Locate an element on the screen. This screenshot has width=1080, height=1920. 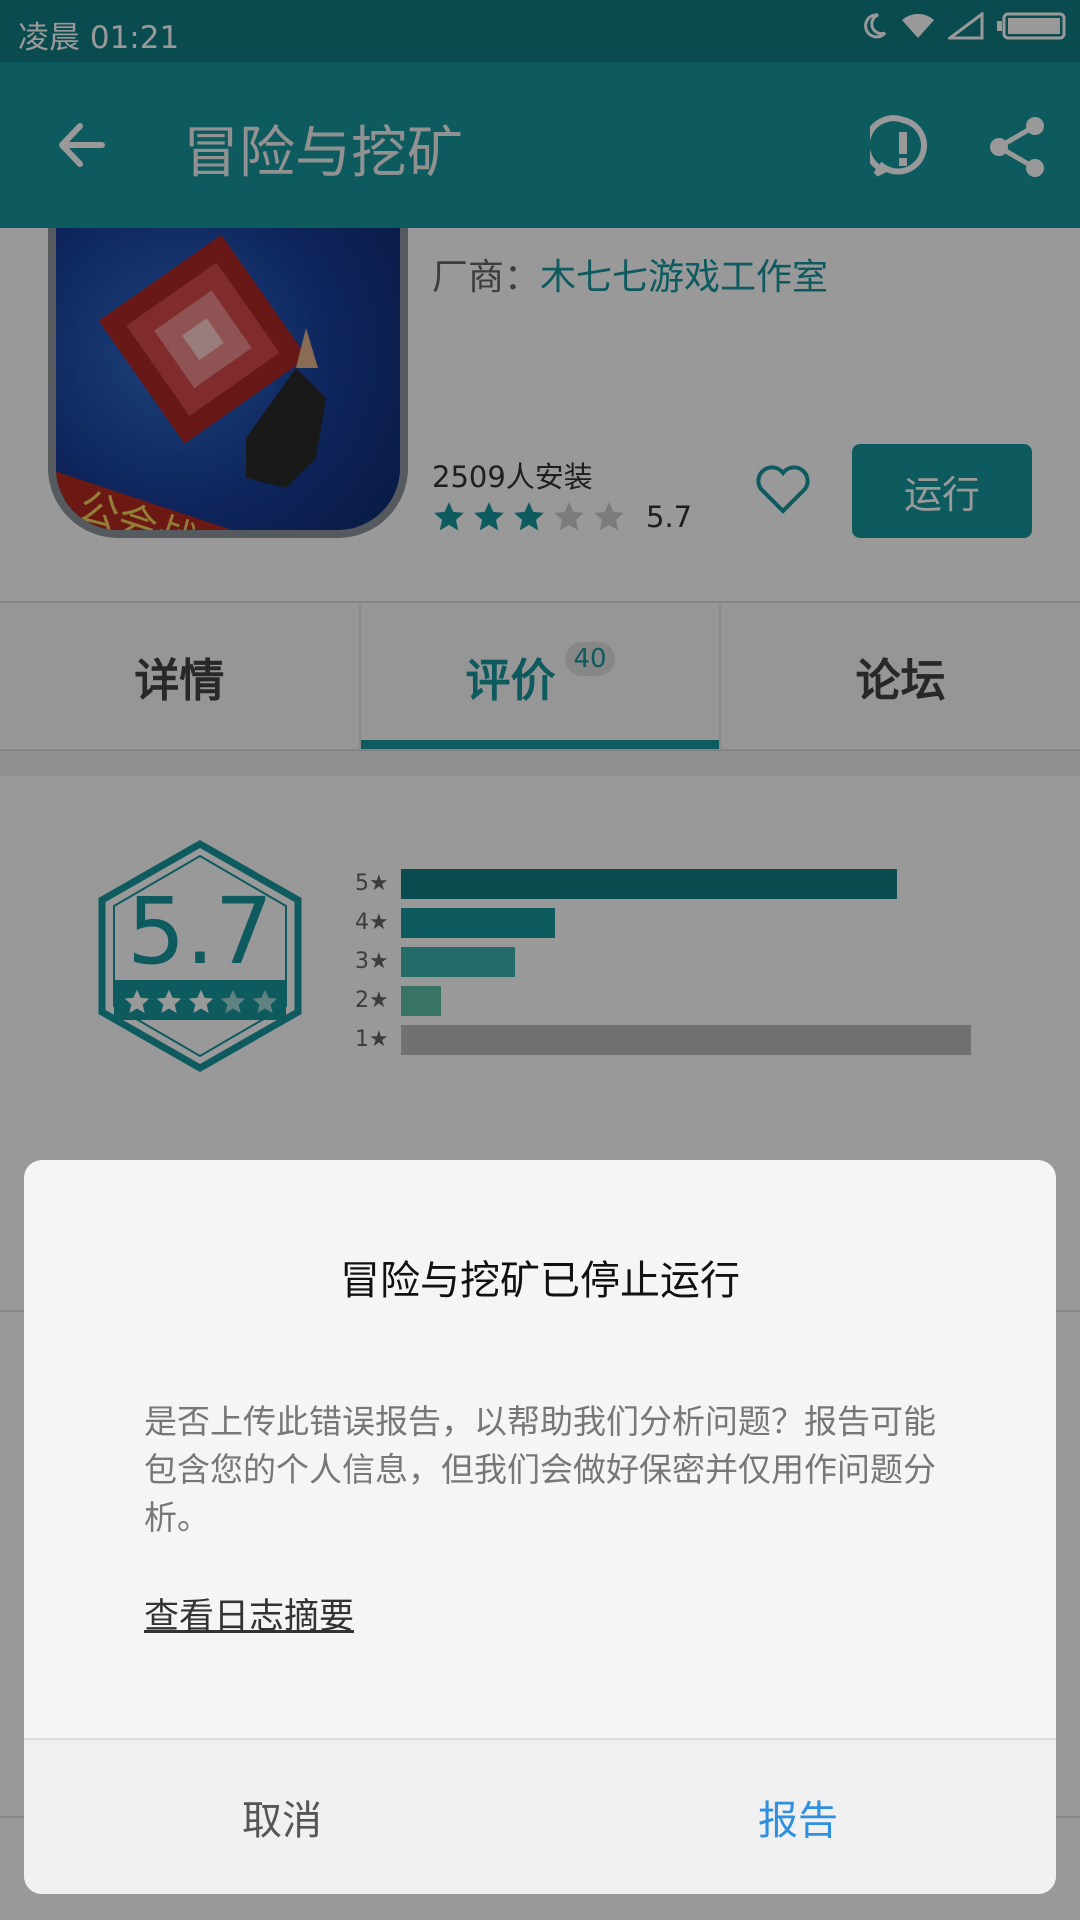
dialog-title: 冒险与挖矿已停止运行 is located at coordinates (540, 1281).